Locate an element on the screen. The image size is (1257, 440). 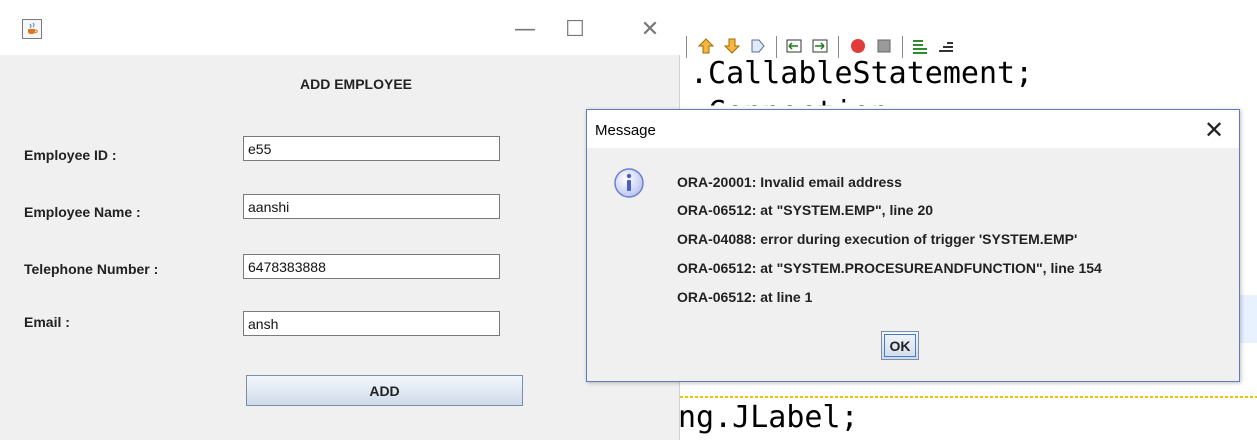
java-cup-icon is located at coordinates (32, 29).